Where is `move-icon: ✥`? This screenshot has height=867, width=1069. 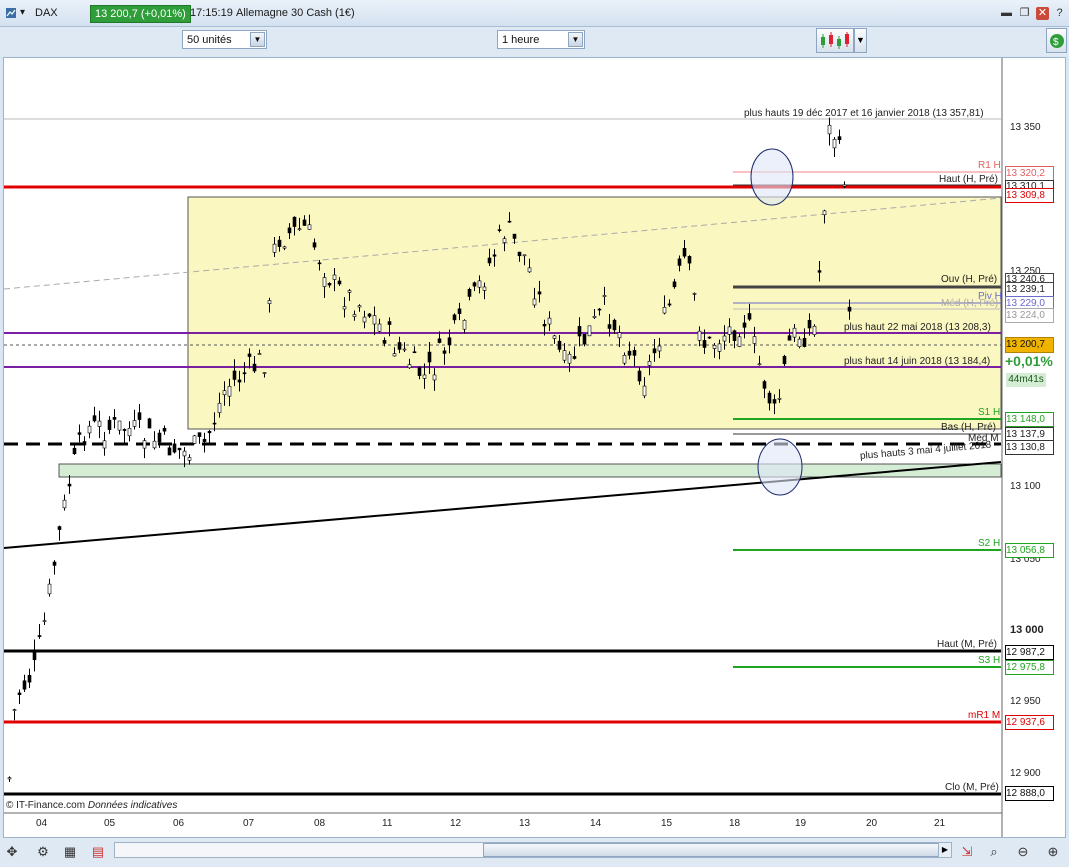 move-icon: ✥ is located at coordinates (12, 852).